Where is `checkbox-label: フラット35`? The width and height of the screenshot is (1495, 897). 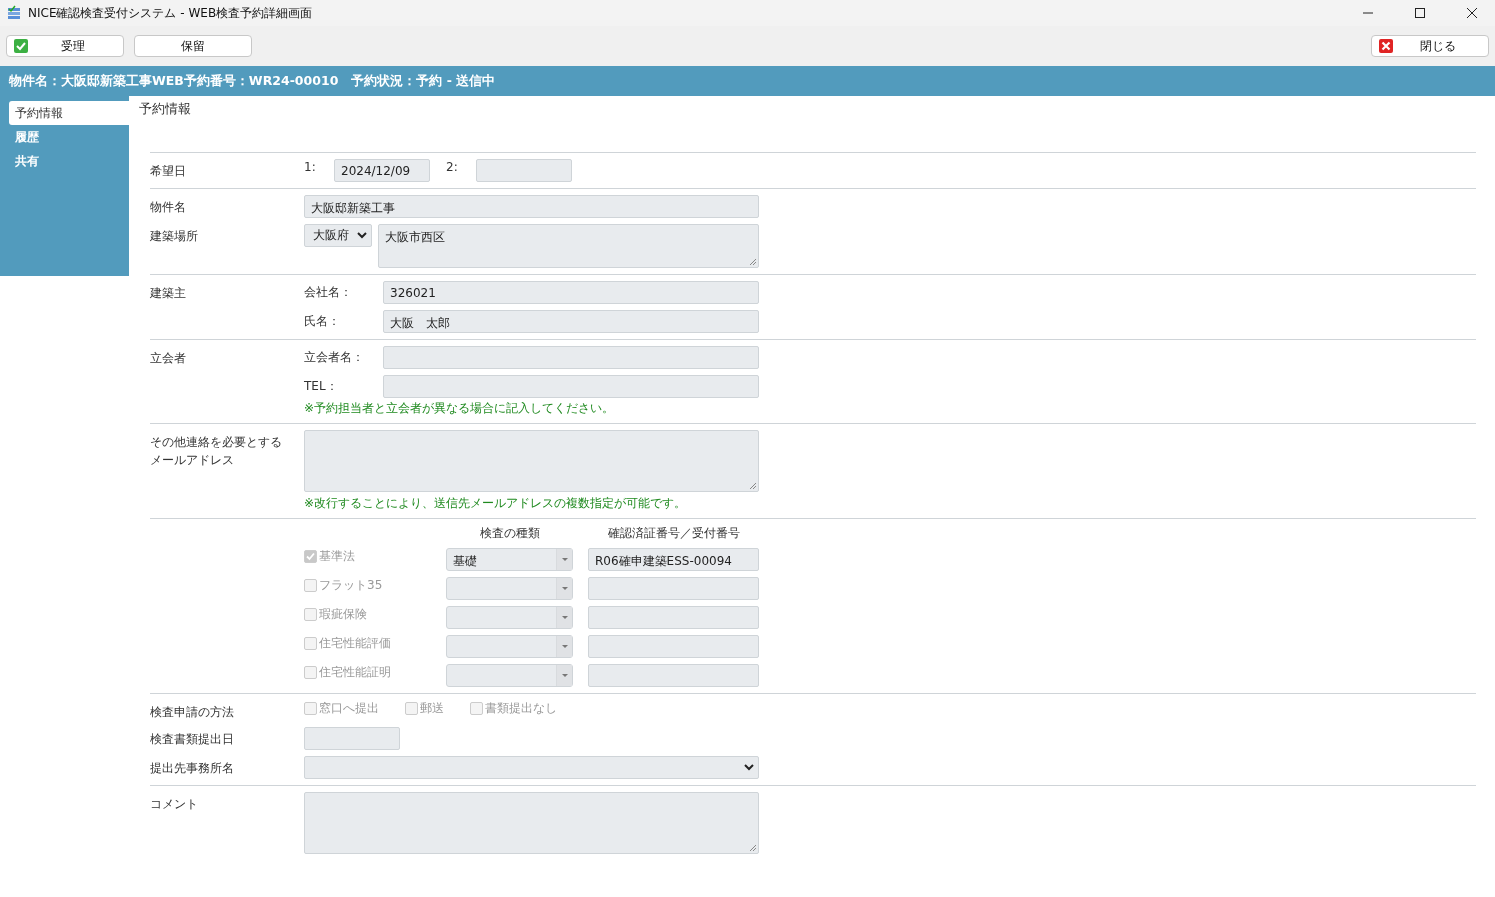 checkbox-label: フラット35 is located at coordinates (351, 585).